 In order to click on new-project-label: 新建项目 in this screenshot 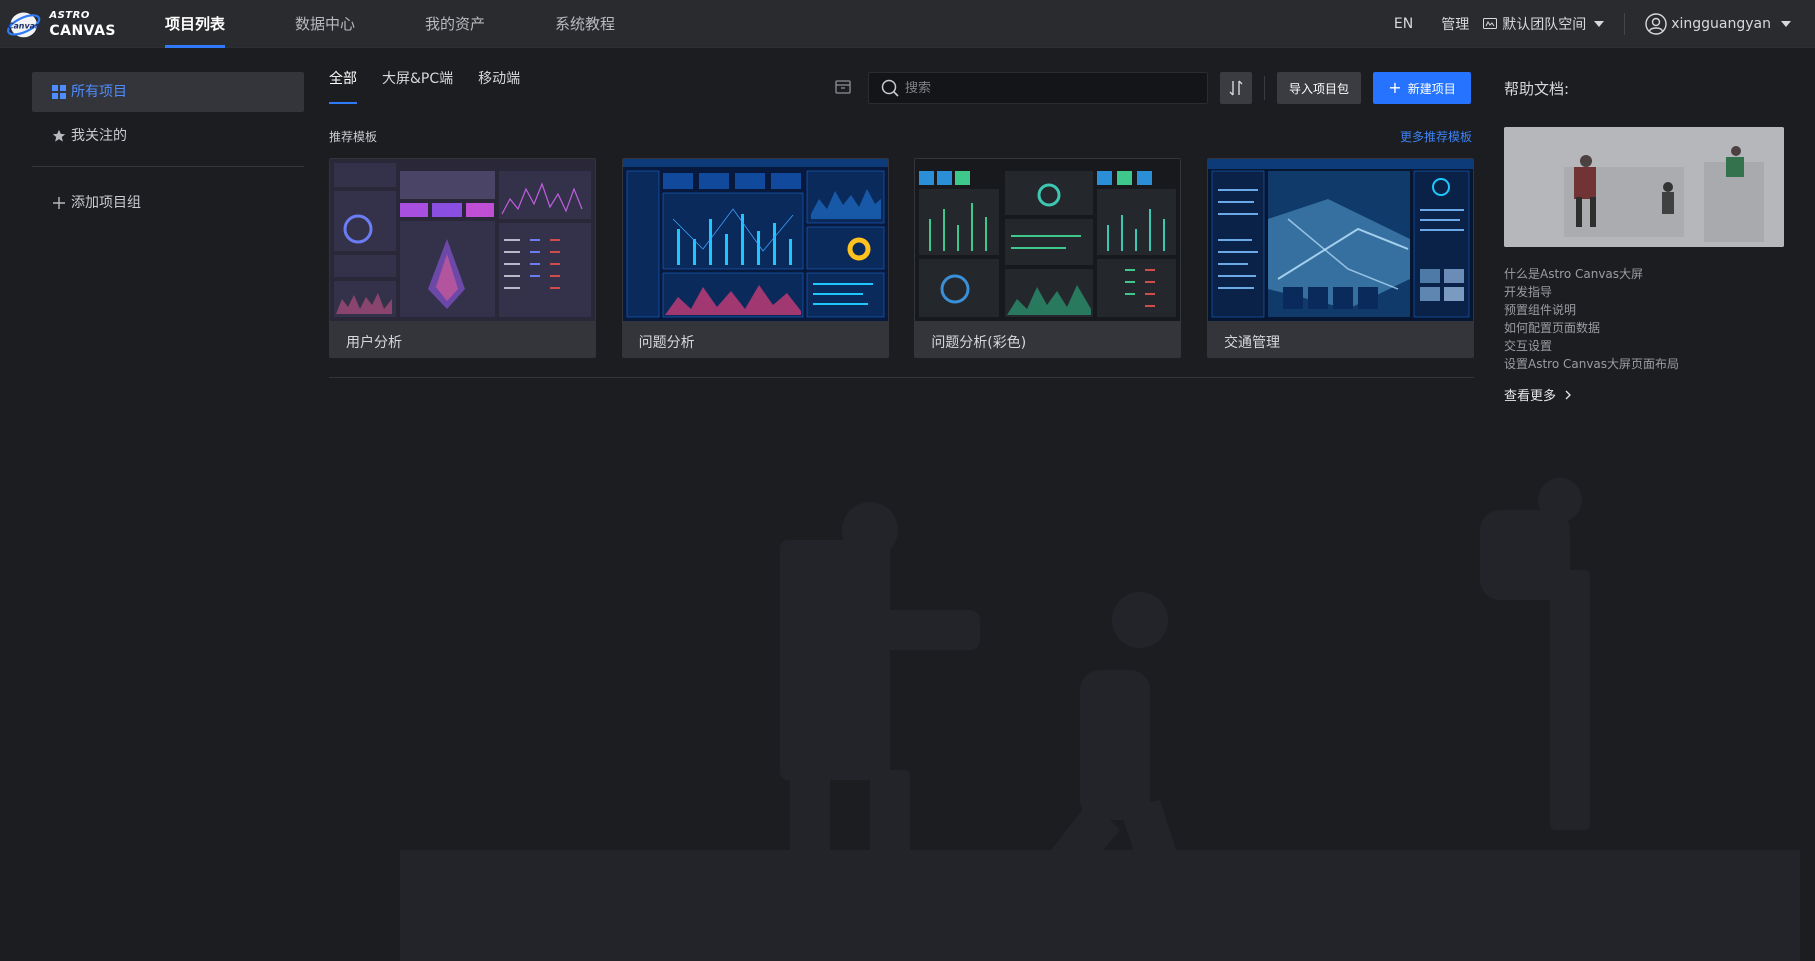, I will do `click(1431, 88)`.